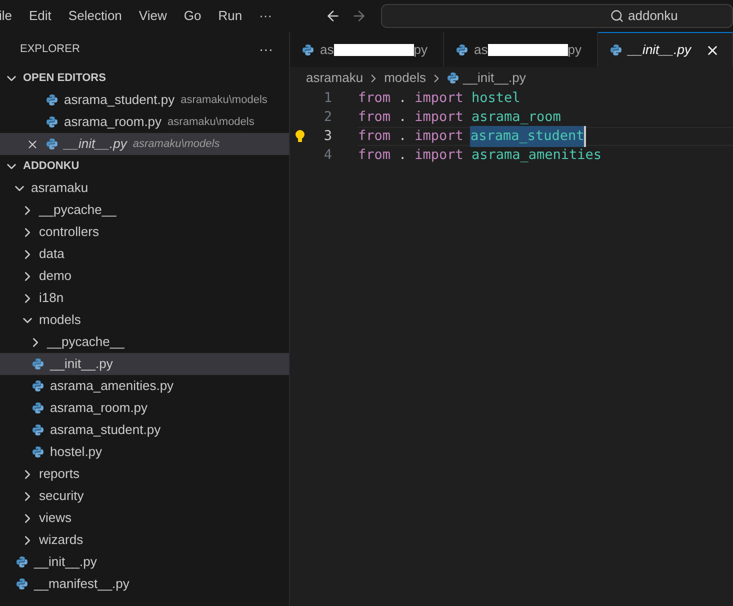 The width and height of the screenshot is (733, 606). I want to click on explorer-title: EXPLORER, so click(50, 50).